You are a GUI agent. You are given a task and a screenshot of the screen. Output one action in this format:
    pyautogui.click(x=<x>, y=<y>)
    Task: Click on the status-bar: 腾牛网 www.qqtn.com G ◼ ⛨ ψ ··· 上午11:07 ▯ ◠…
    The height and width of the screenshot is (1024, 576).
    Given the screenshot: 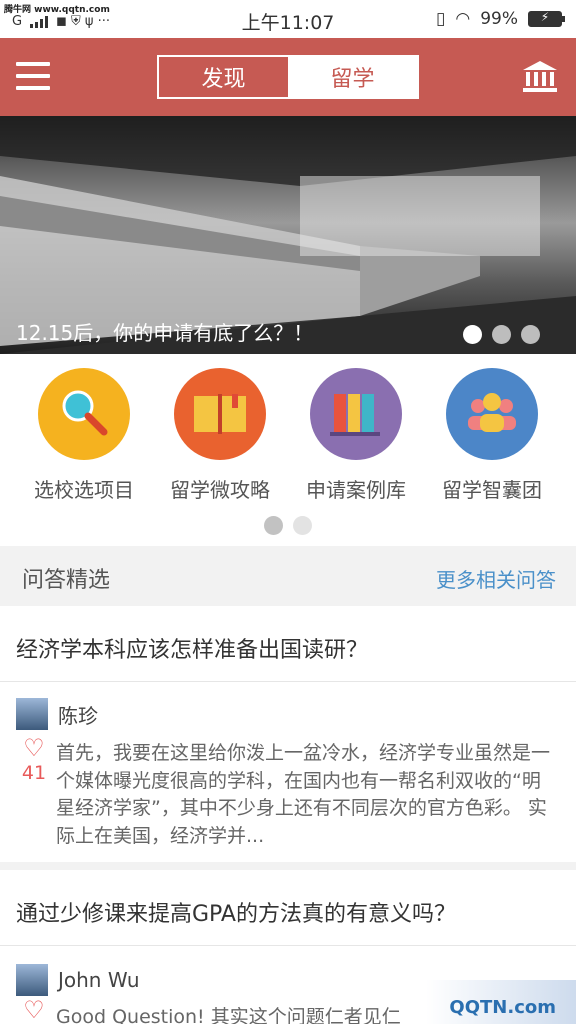 What is the action you would take?
    pyautogui.click(x=288, y=19)
    